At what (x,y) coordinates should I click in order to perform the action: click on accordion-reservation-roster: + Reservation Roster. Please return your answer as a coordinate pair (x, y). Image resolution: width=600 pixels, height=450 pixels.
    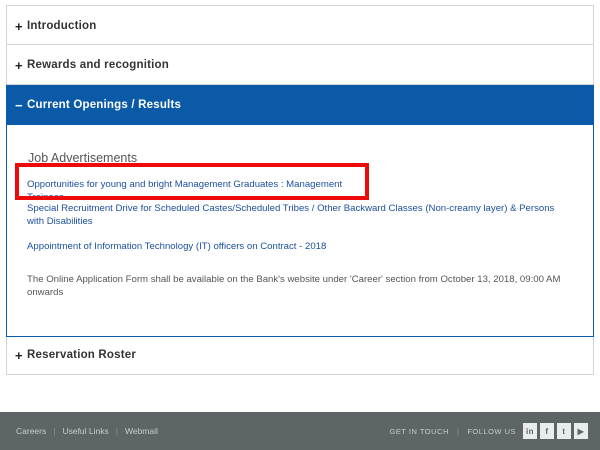
    Looking at the image, I should click on (300, 356).